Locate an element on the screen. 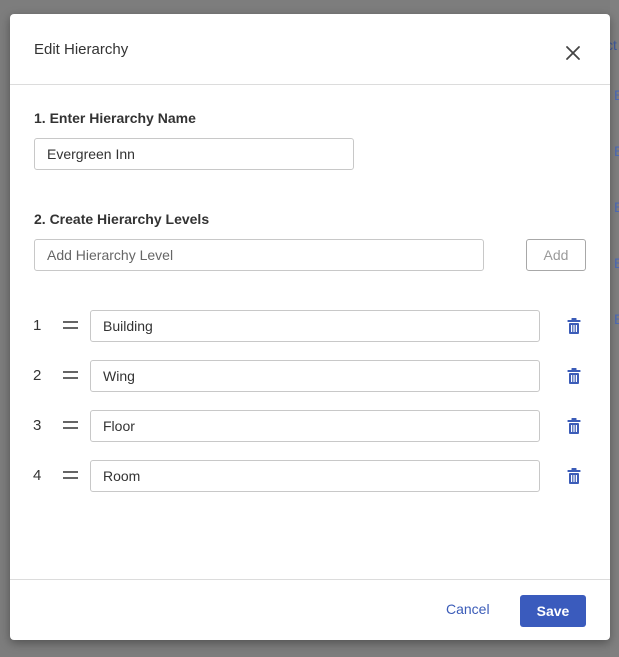 This screenshot has height=657, width=619. add-level-input is located at coordinates (259, 255).